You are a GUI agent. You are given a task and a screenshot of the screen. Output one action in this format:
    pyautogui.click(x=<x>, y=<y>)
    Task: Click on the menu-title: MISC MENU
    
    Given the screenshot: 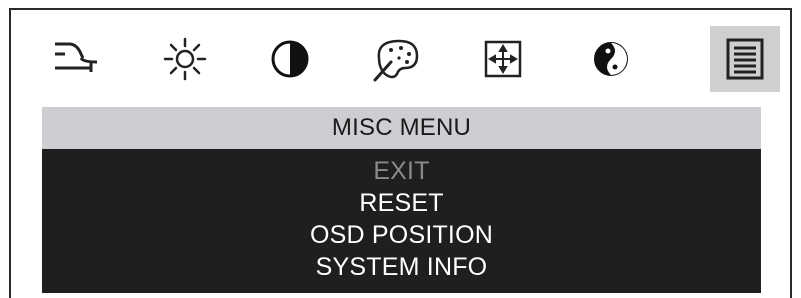 What is the action you would take?
    pyautogui.click(x=401, y=128)
    